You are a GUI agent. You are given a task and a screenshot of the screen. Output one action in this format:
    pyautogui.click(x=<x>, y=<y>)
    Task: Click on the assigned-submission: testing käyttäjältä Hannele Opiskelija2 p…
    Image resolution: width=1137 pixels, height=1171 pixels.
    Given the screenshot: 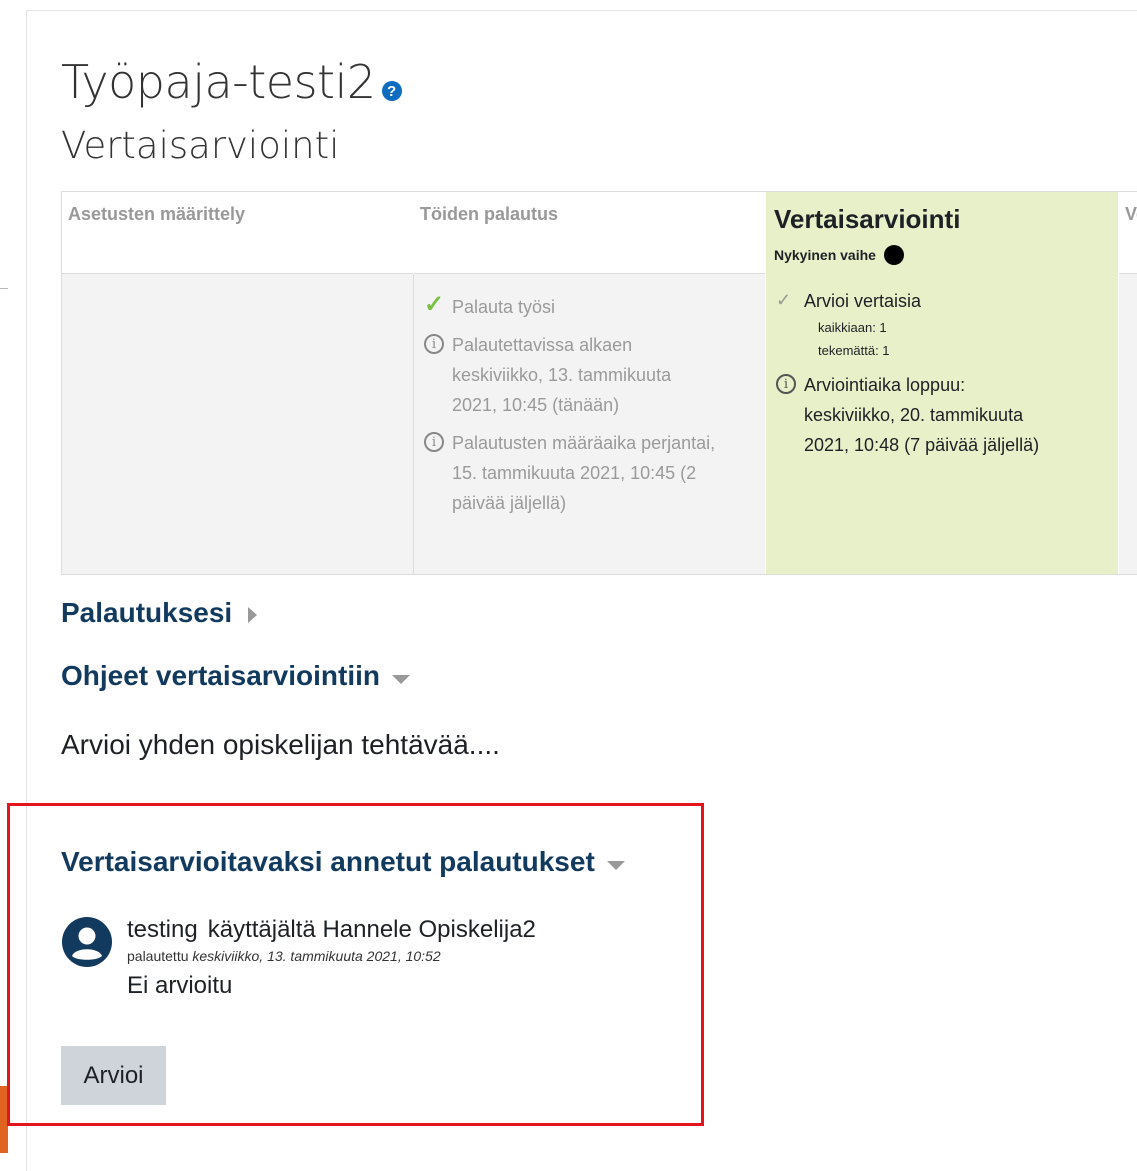 What is the action you would take?
    pyautogui.click(x=298, y=958)
    